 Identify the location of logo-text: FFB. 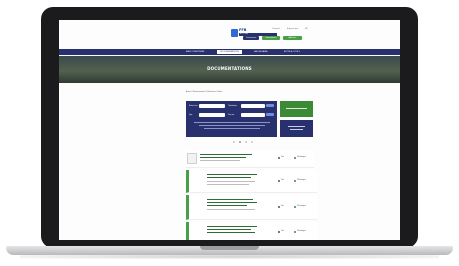
(242, 30).